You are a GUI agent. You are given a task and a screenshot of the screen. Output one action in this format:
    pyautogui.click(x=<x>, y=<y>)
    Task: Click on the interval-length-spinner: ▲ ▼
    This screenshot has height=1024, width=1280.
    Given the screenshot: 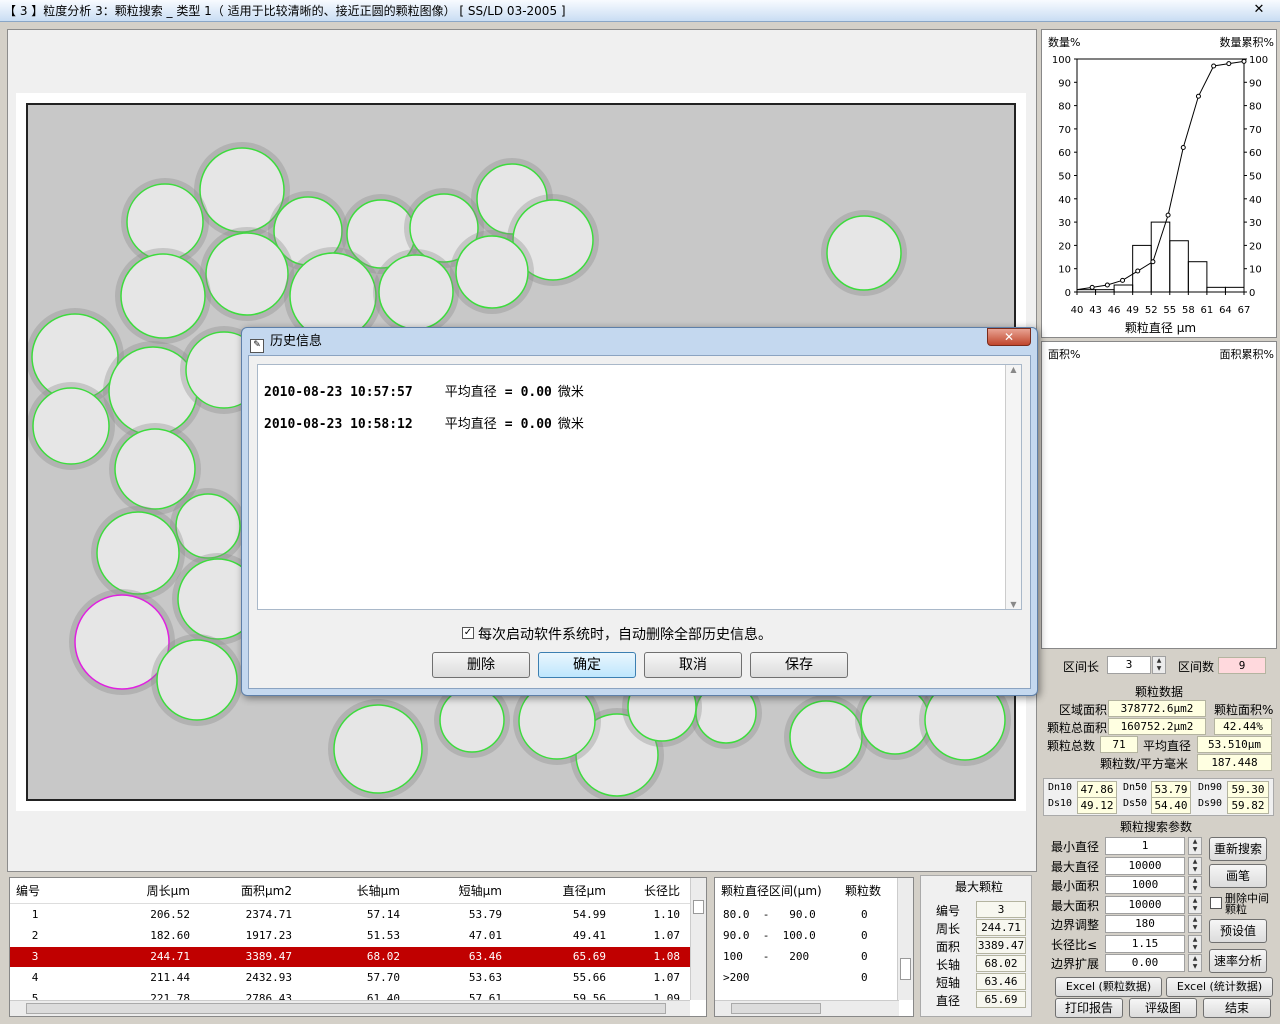 What is the action you would take?
    pyautogui.click(x=1159, y=665)
    